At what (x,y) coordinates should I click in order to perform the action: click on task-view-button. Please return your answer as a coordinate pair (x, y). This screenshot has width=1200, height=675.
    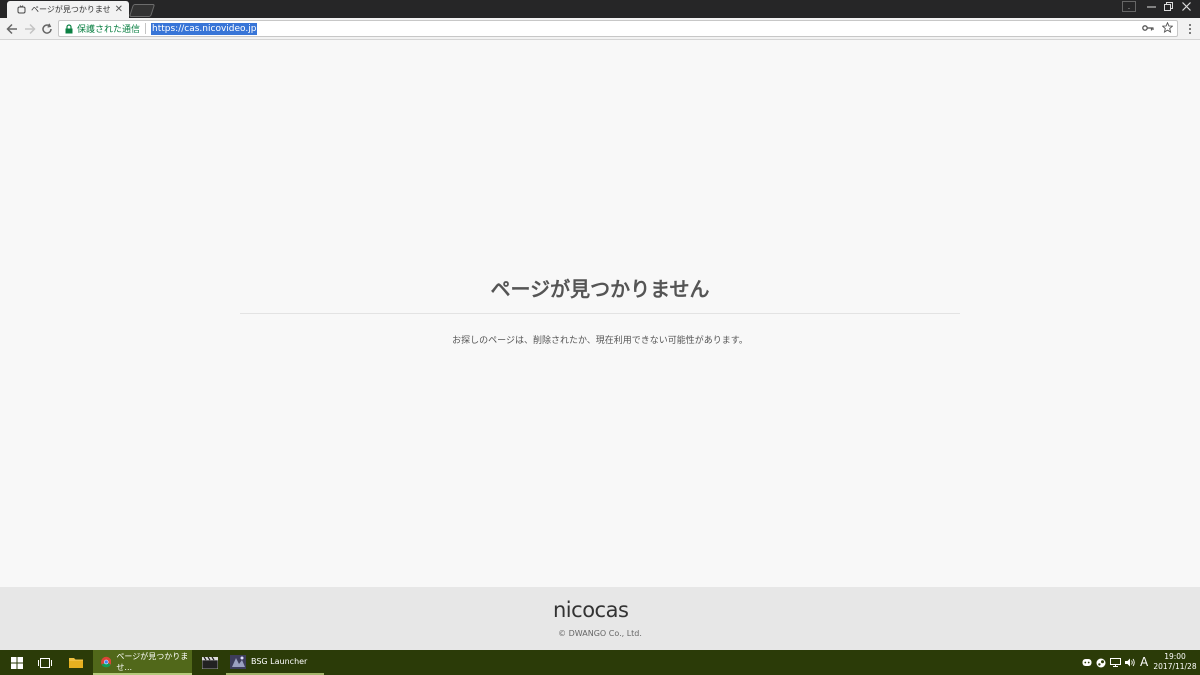
    Looking at the image, I should click on (45, 662).